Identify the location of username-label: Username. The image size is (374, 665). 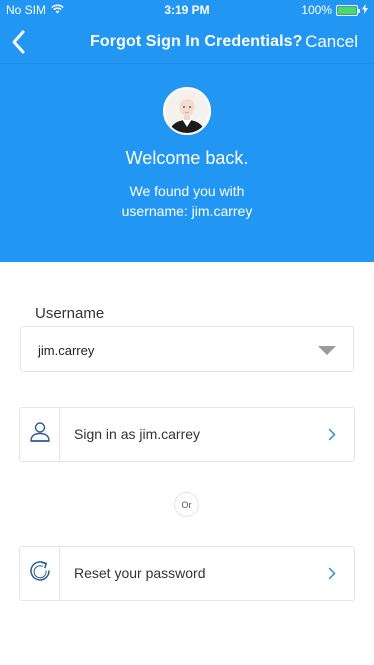
(70, 313).